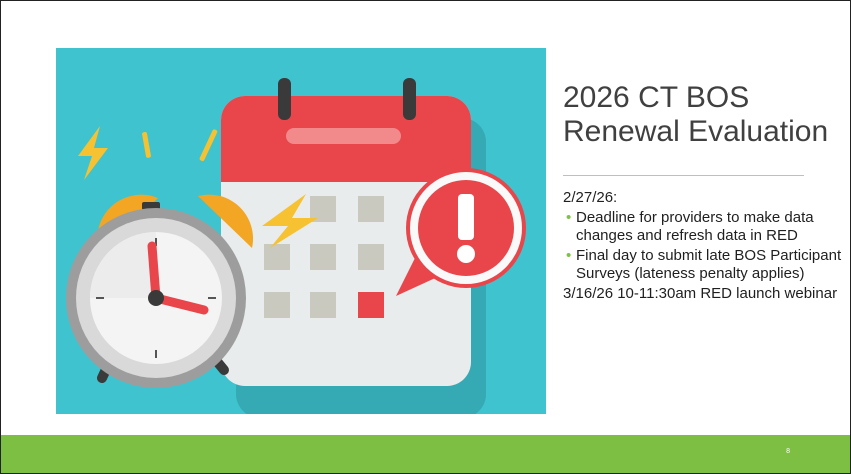 This screenshot has height=474, width=851. What do you see at coordinates (656, 97) in the screenshot?
I see `slide-title-line-1: 2026 CT BOS` at bounding box center [656, 97].